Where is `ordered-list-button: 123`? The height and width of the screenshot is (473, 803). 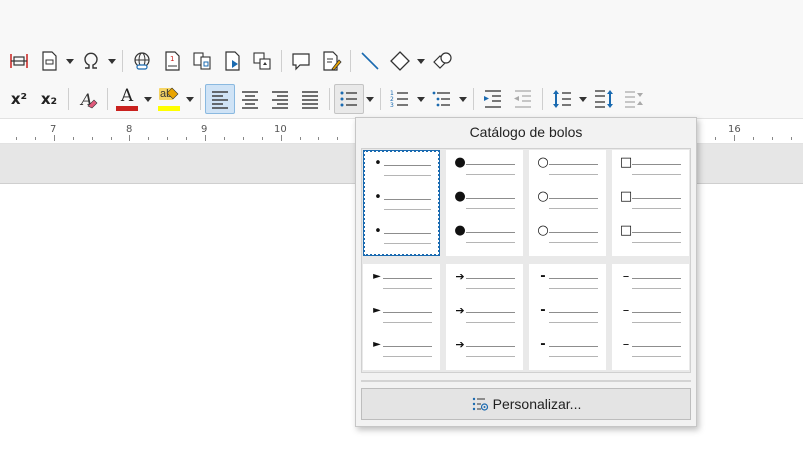
ordered-list-button: 123 is located at coordinates (400, 99).